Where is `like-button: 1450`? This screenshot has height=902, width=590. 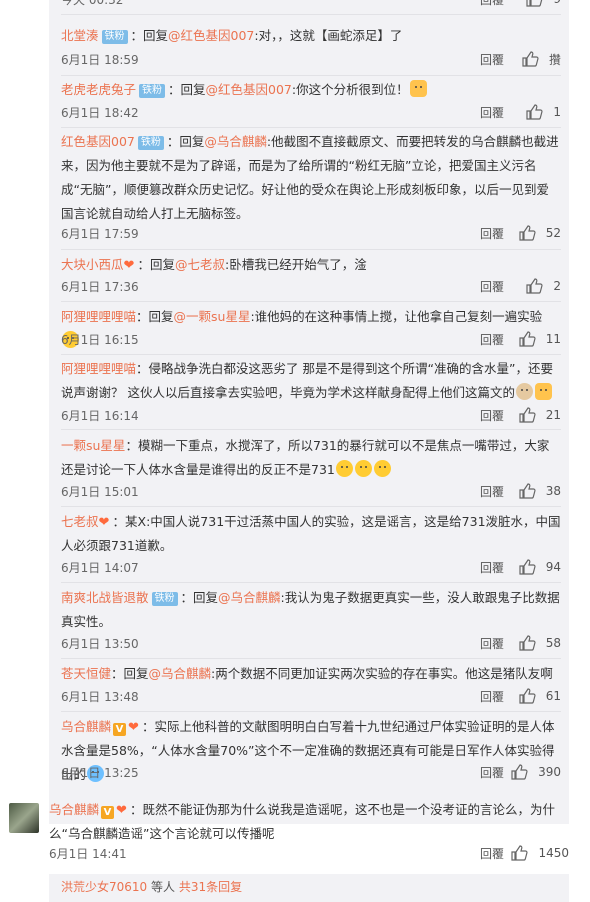
like-button: 1450 is located at coordinates (539, 853).